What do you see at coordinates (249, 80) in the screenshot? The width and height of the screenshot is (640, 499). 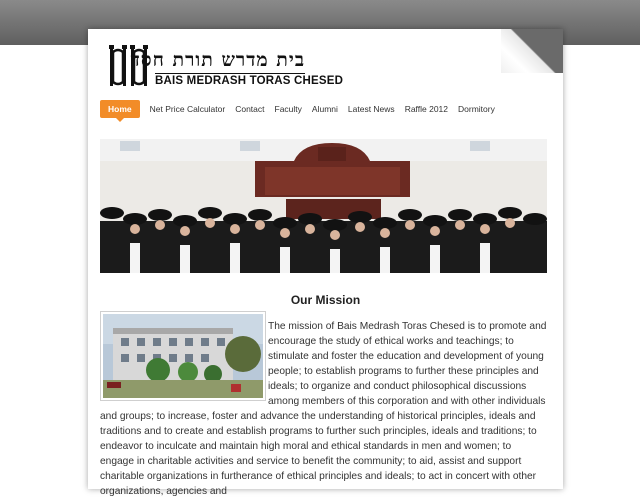 I see `site-name-english: BAIS MEDRASH TORAS CHESED` at bounding box center [249, 80].